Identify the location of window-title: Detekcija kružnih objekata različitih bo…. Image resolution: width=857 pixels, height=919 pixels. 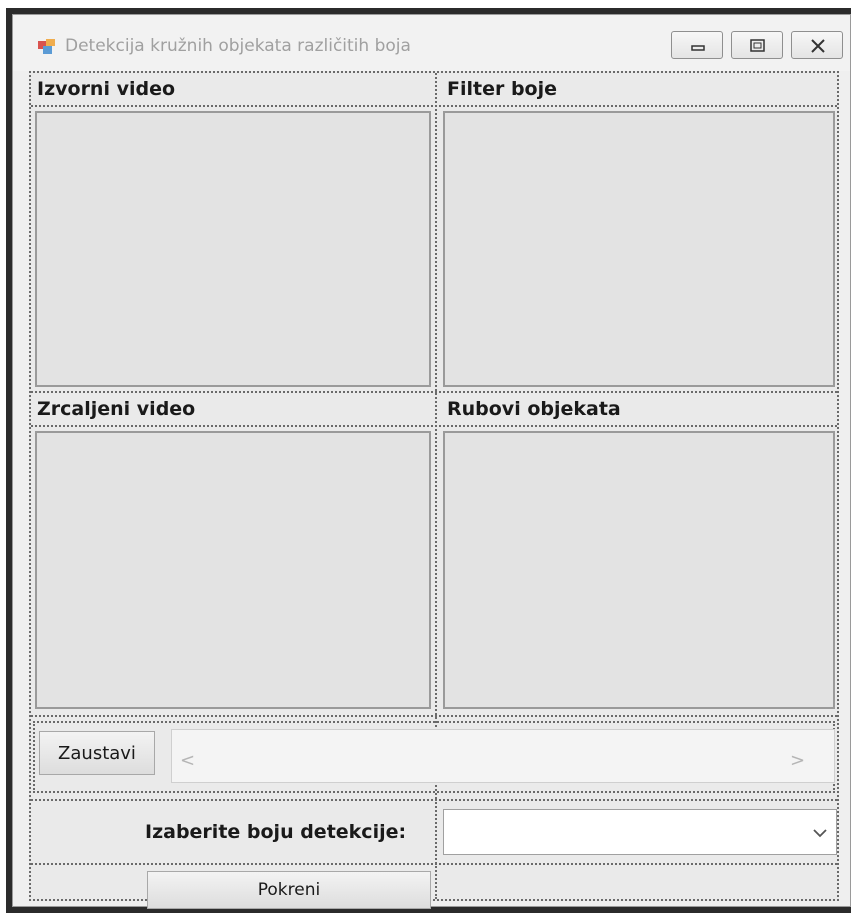
(238, 46).